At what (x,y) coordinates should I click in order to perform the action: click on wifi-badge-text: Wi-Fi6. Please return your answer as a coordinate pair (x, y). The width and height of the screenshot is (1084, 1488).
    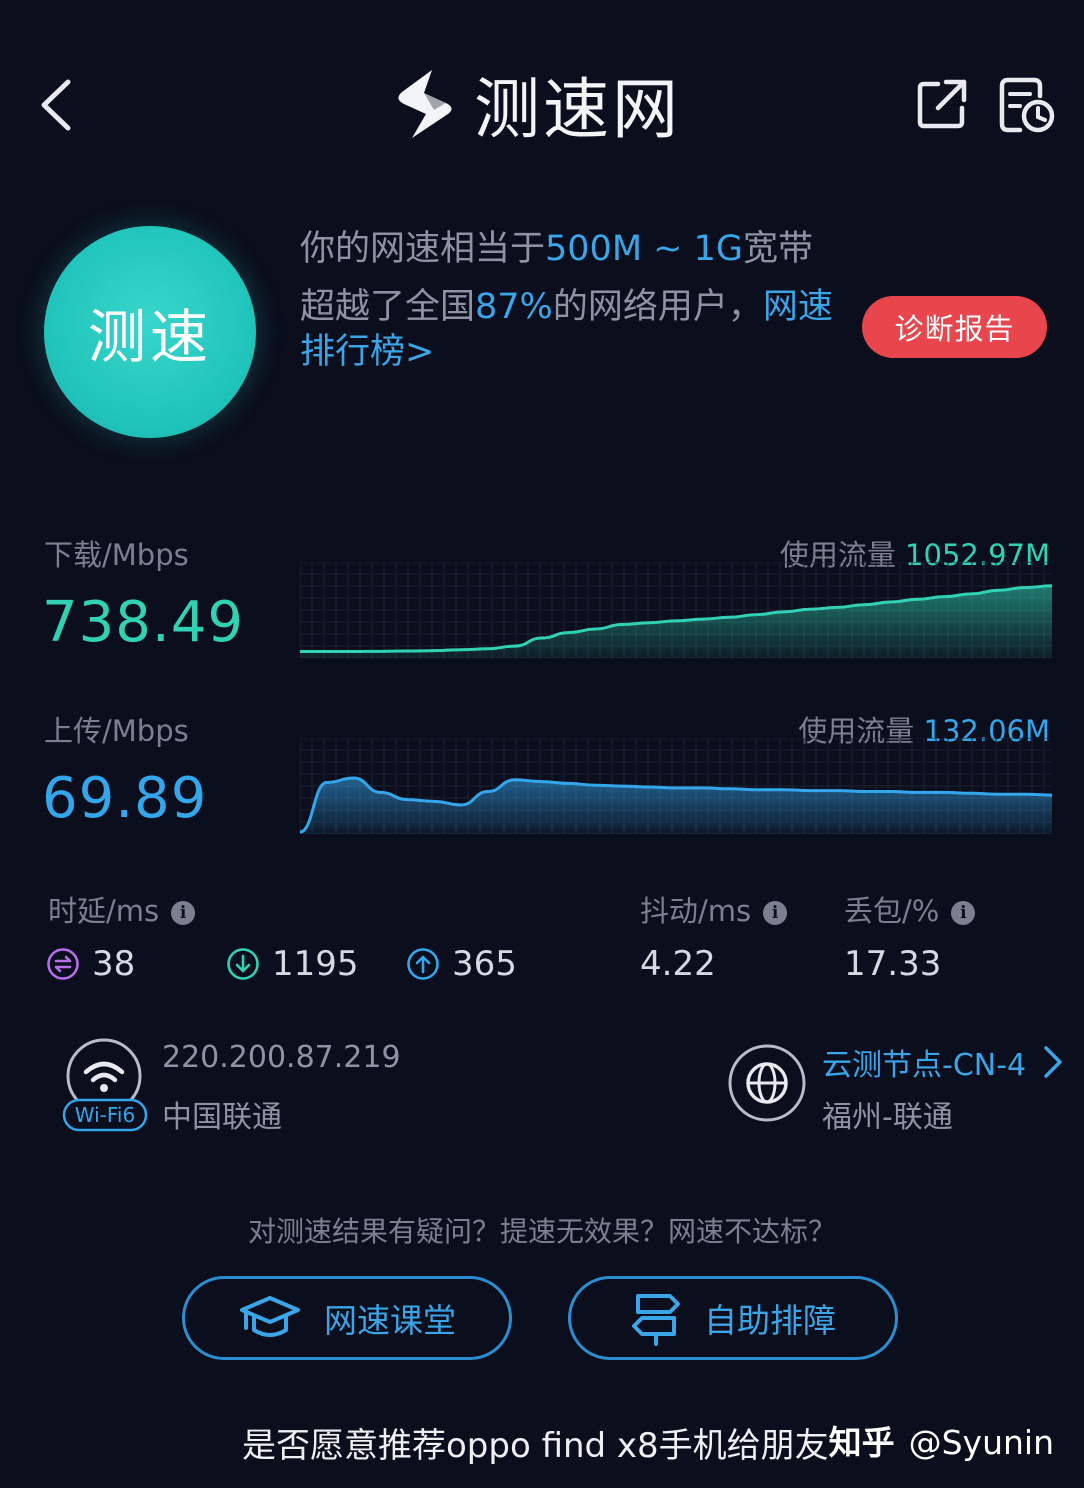
    Looking at the image, I should click on (105, 1115).